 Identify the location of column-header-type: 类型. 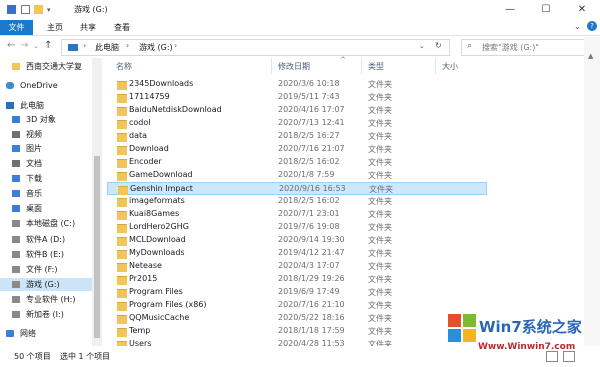
(376, 66).